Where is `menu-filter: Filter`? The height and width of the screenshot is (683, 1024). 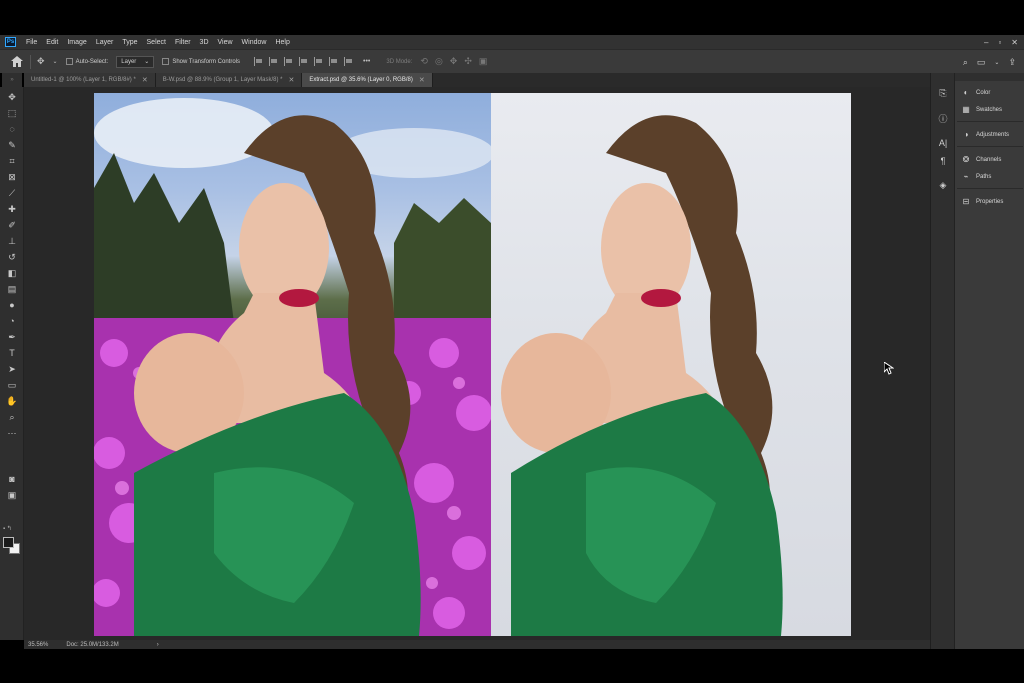 menu-filter: Filter is located at coordinates (183, 42).